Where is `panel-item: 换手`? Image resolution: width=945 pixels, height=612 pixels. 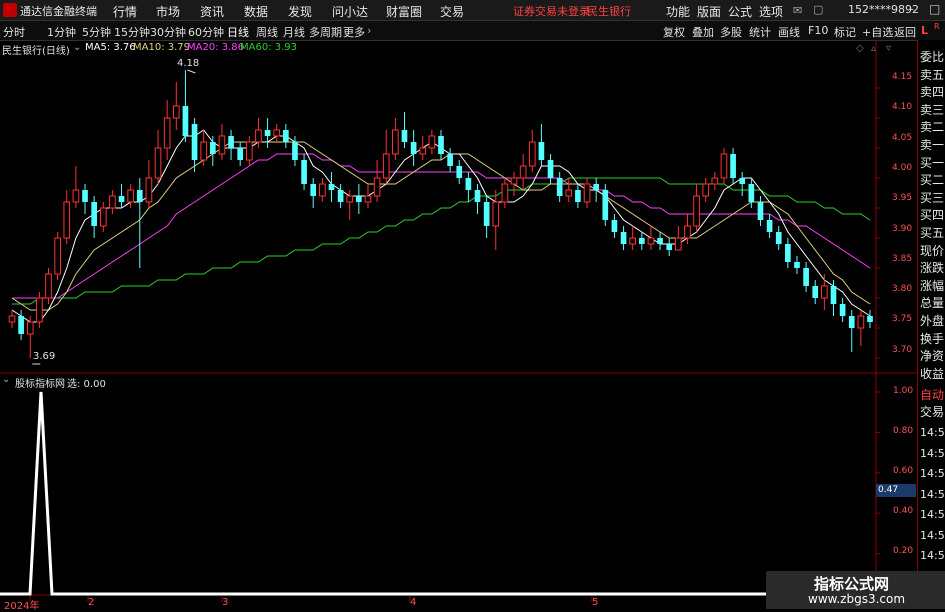 panel-item: 换手 is located at coordinates (932, 338).